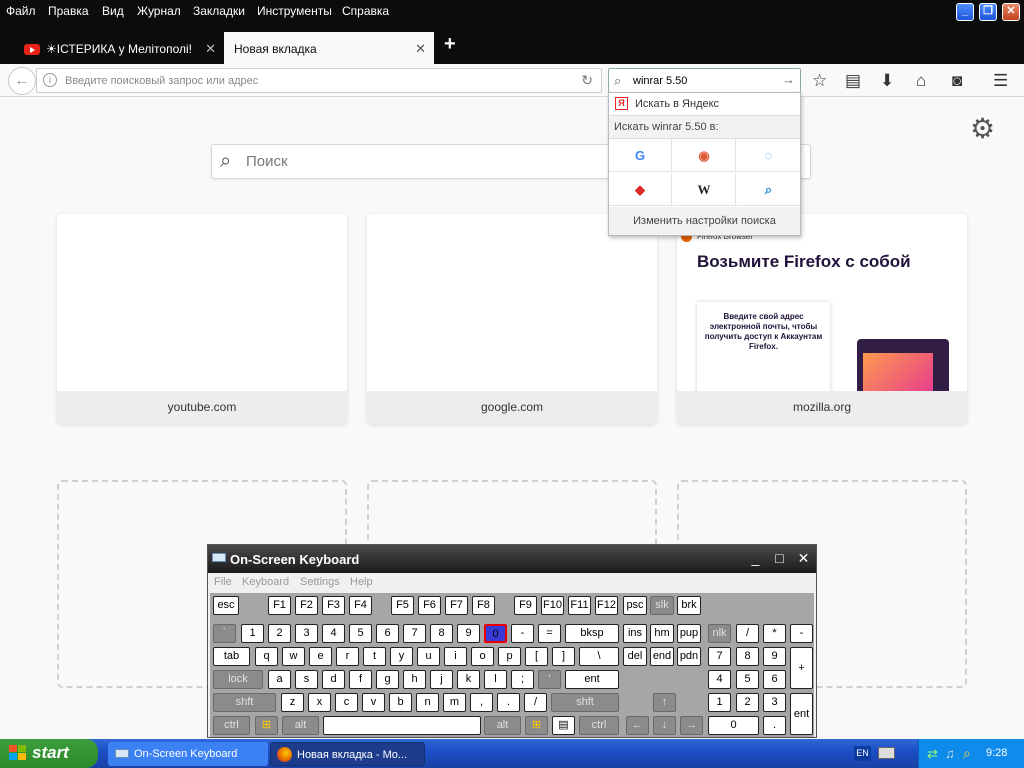  What do you see at coordinates (224, 633) in the screenshot?
I see `key-backtick: `` at bounding box center [224, 633].